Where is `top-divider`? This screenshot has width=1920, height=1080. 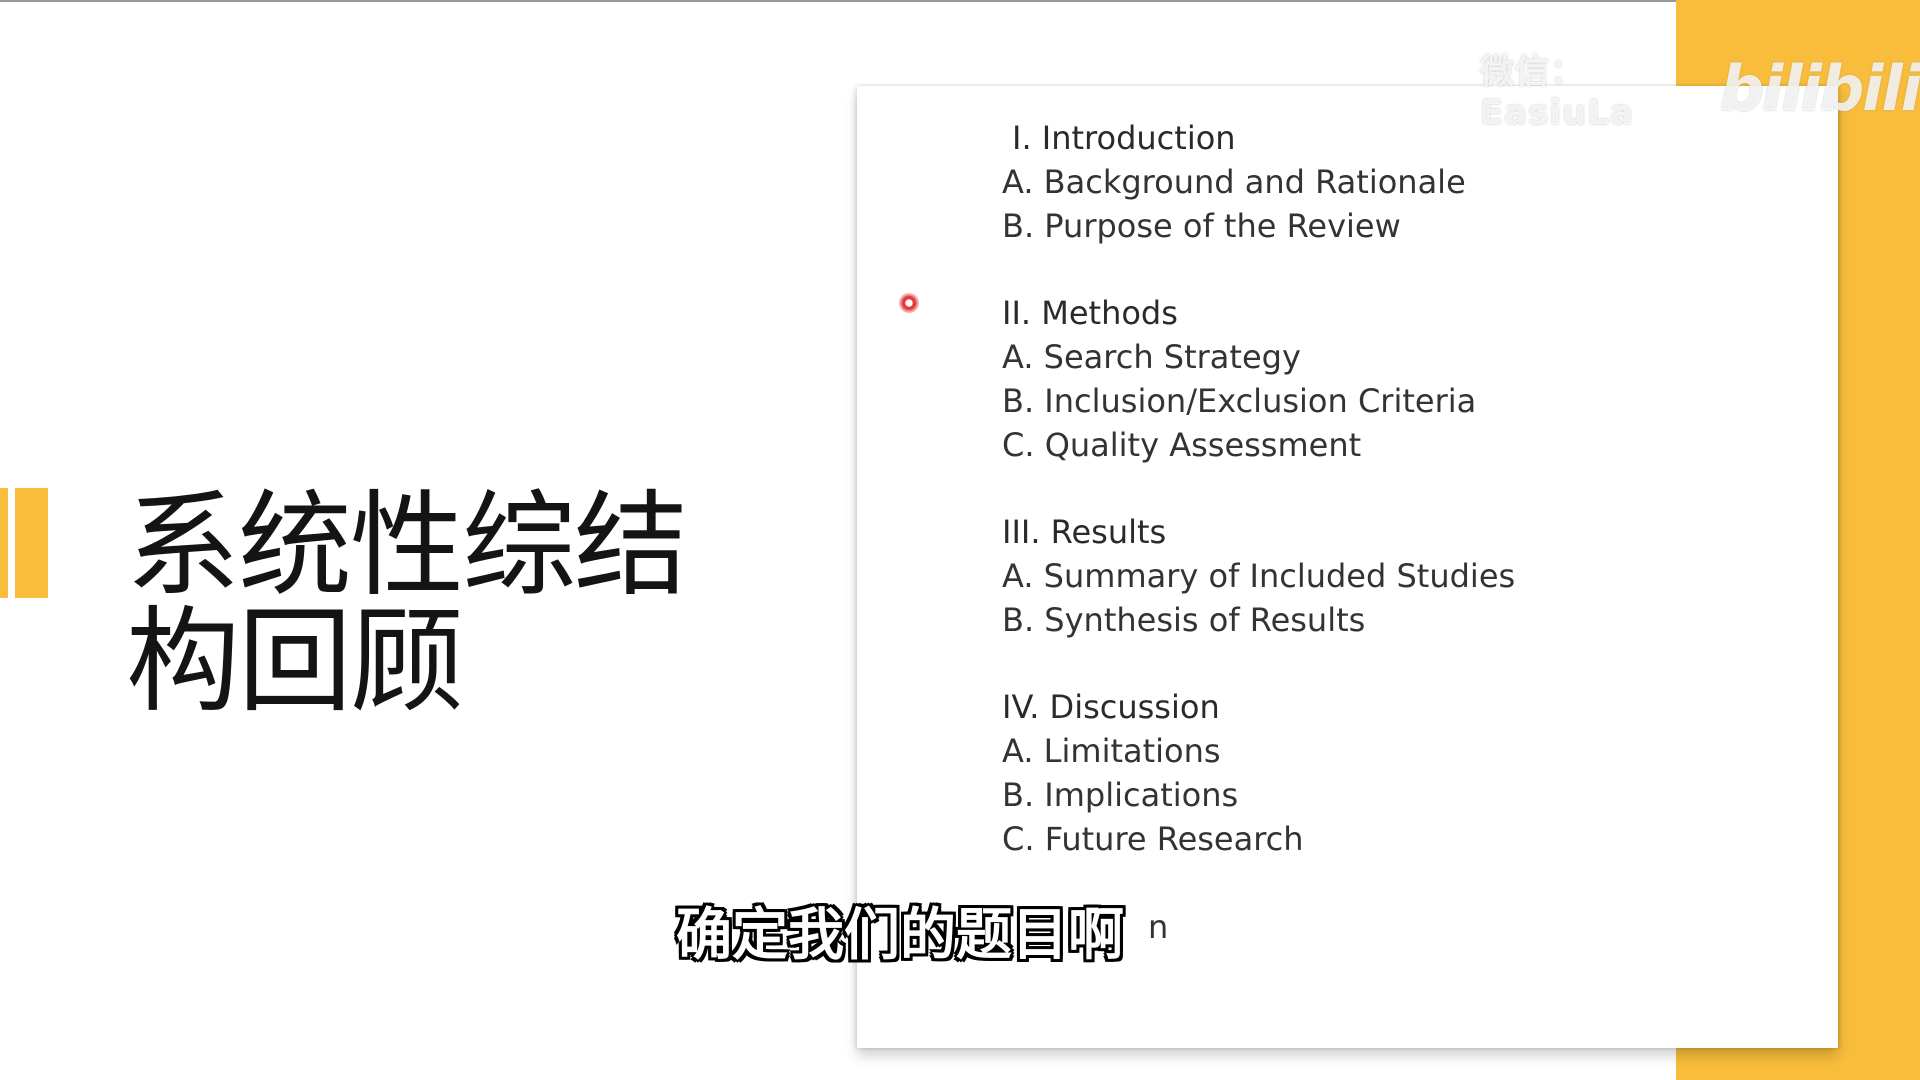 top-divider is located at coordinates (838, 1).